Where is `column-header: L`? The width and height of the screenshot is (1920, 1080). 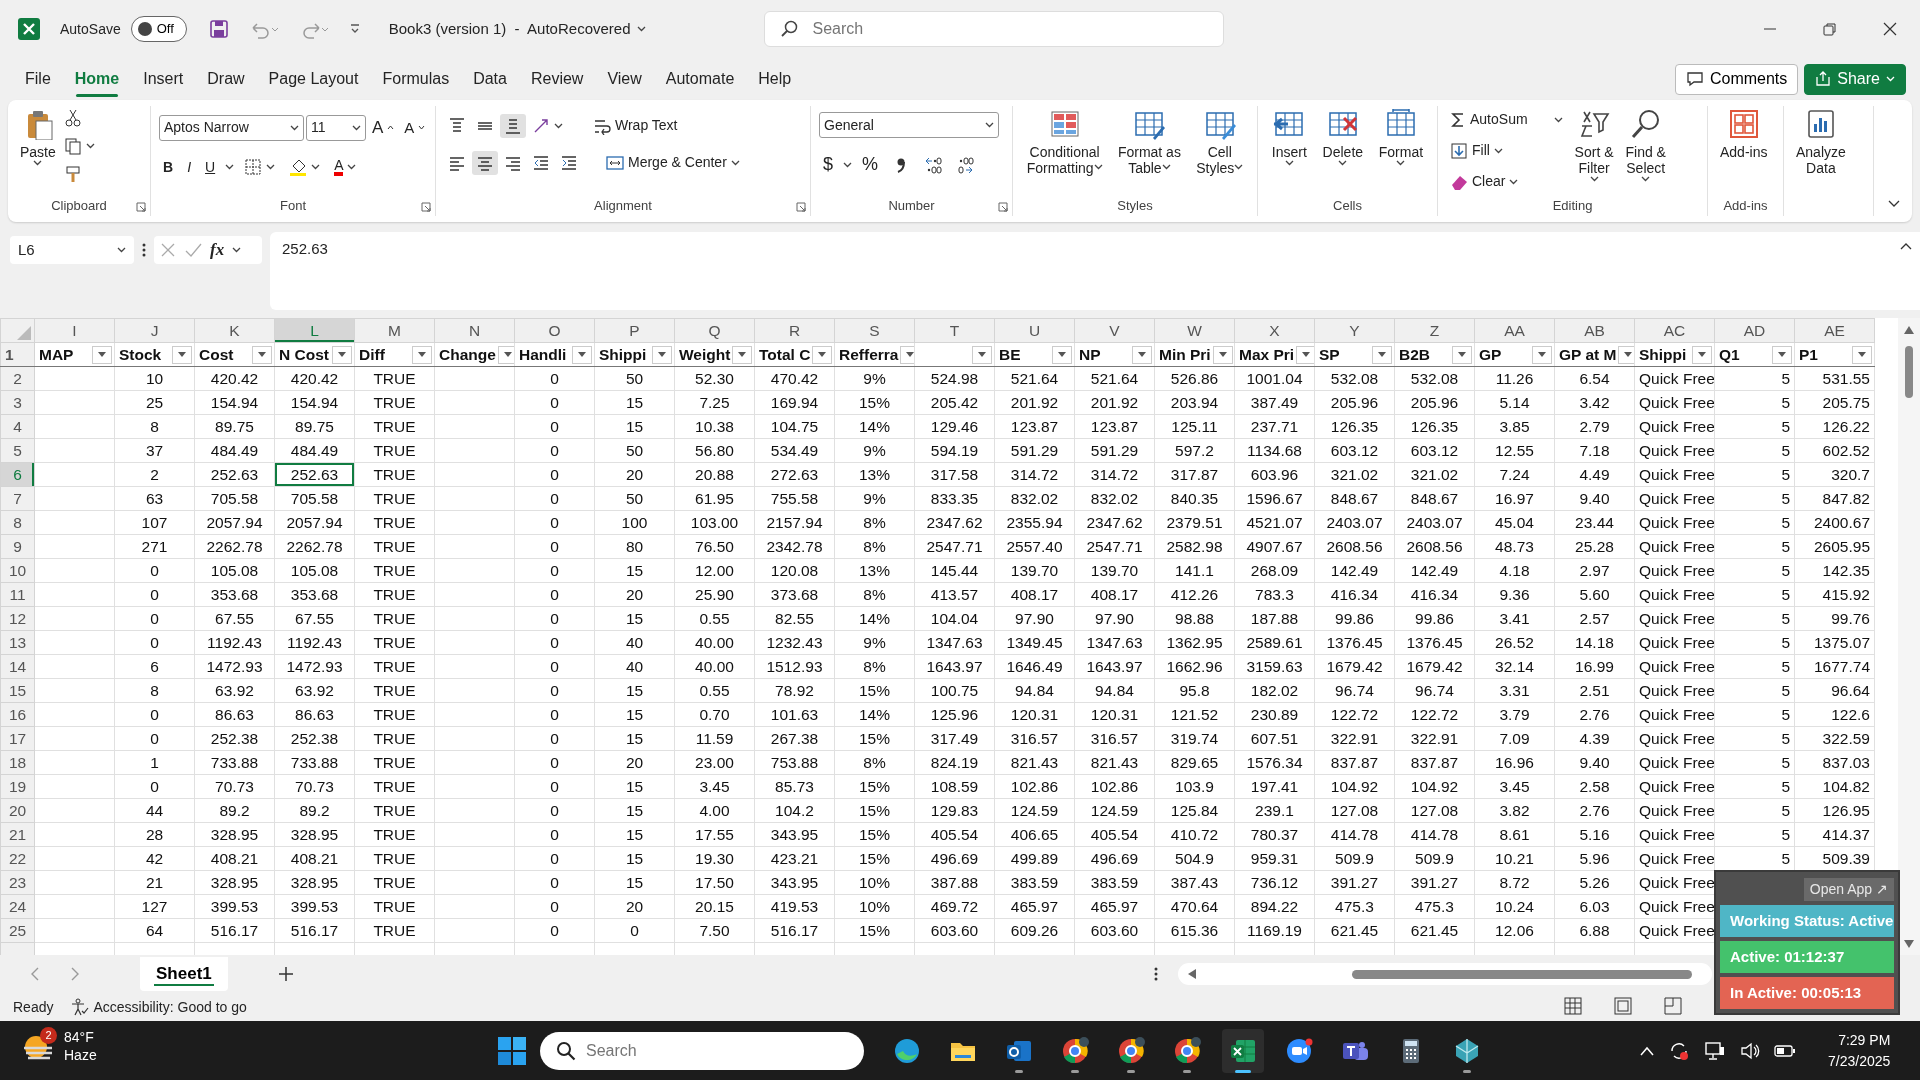 column-header: L is located at coordinates (314, 330).